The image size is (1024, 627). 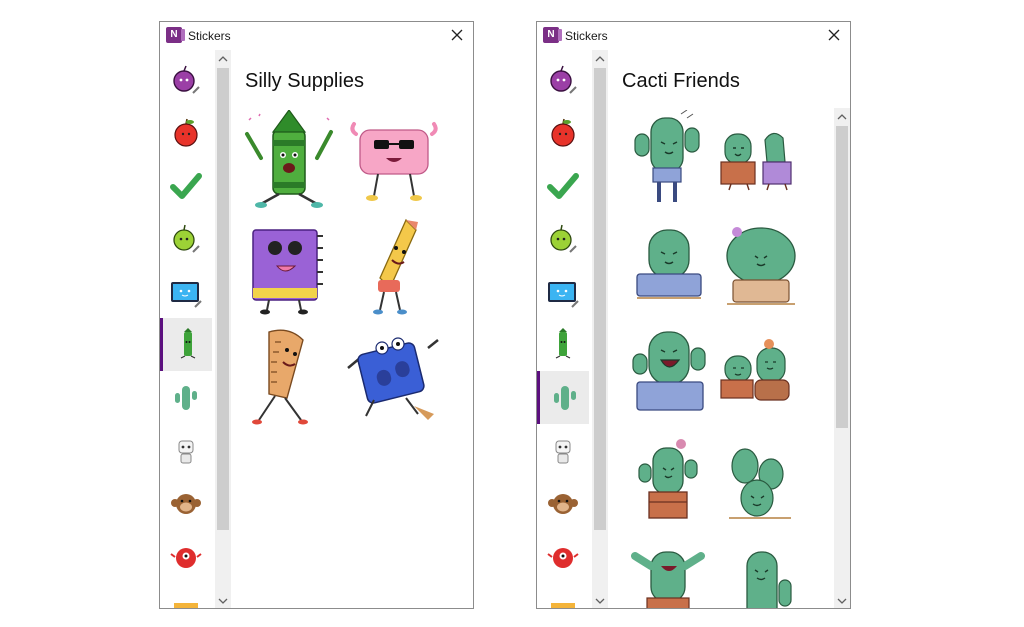 I want to click on sticker-flower-cactus, so click(x=671, y=484).